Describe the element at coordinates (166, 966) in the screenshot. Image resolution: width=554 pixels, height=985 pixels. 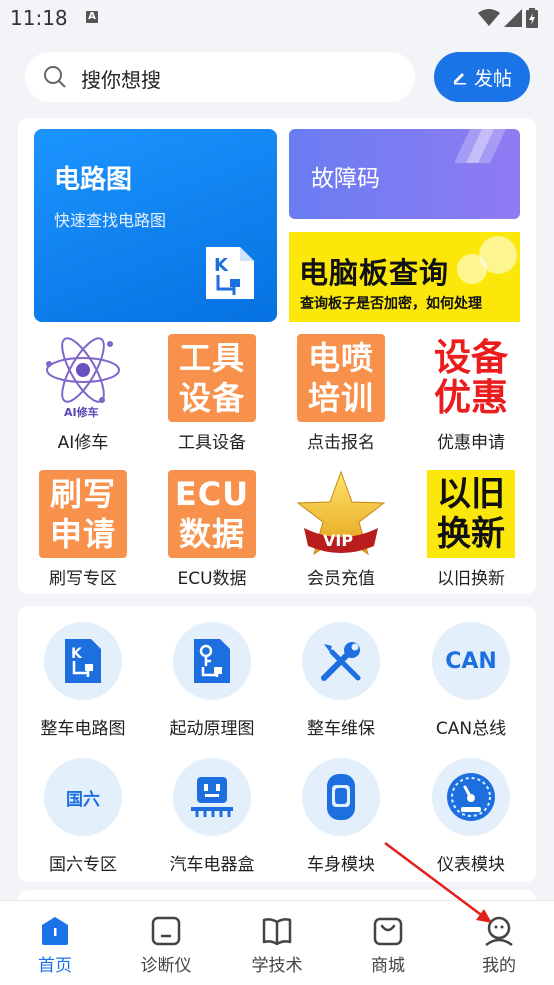
I see `nav-label: 诊断仪` at that location.